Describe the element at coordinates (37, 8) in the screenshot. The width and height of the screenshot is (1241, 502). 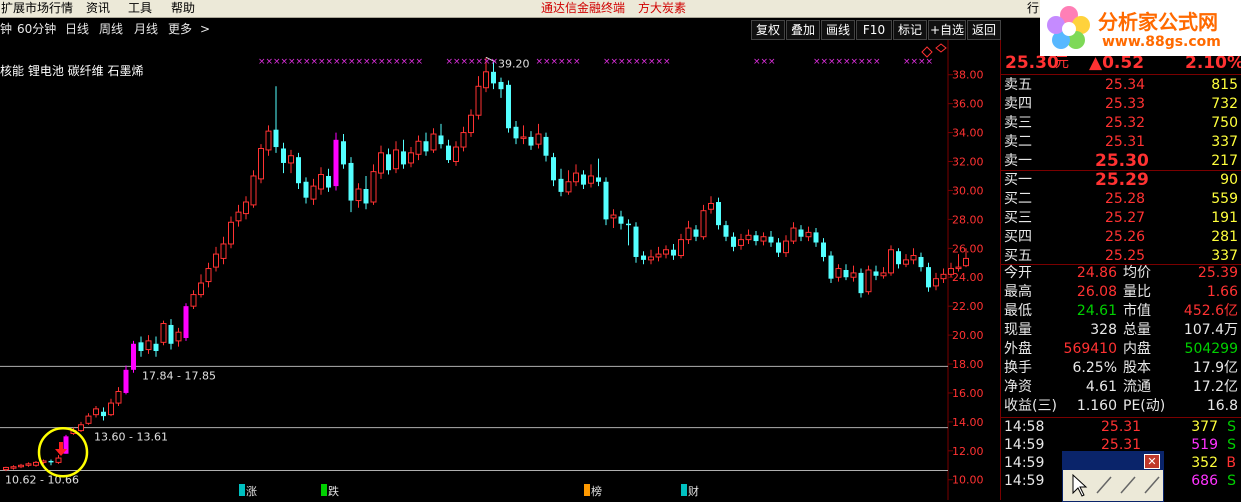
I see `menu-item-extended-market: 扩展市场行情` at that location.